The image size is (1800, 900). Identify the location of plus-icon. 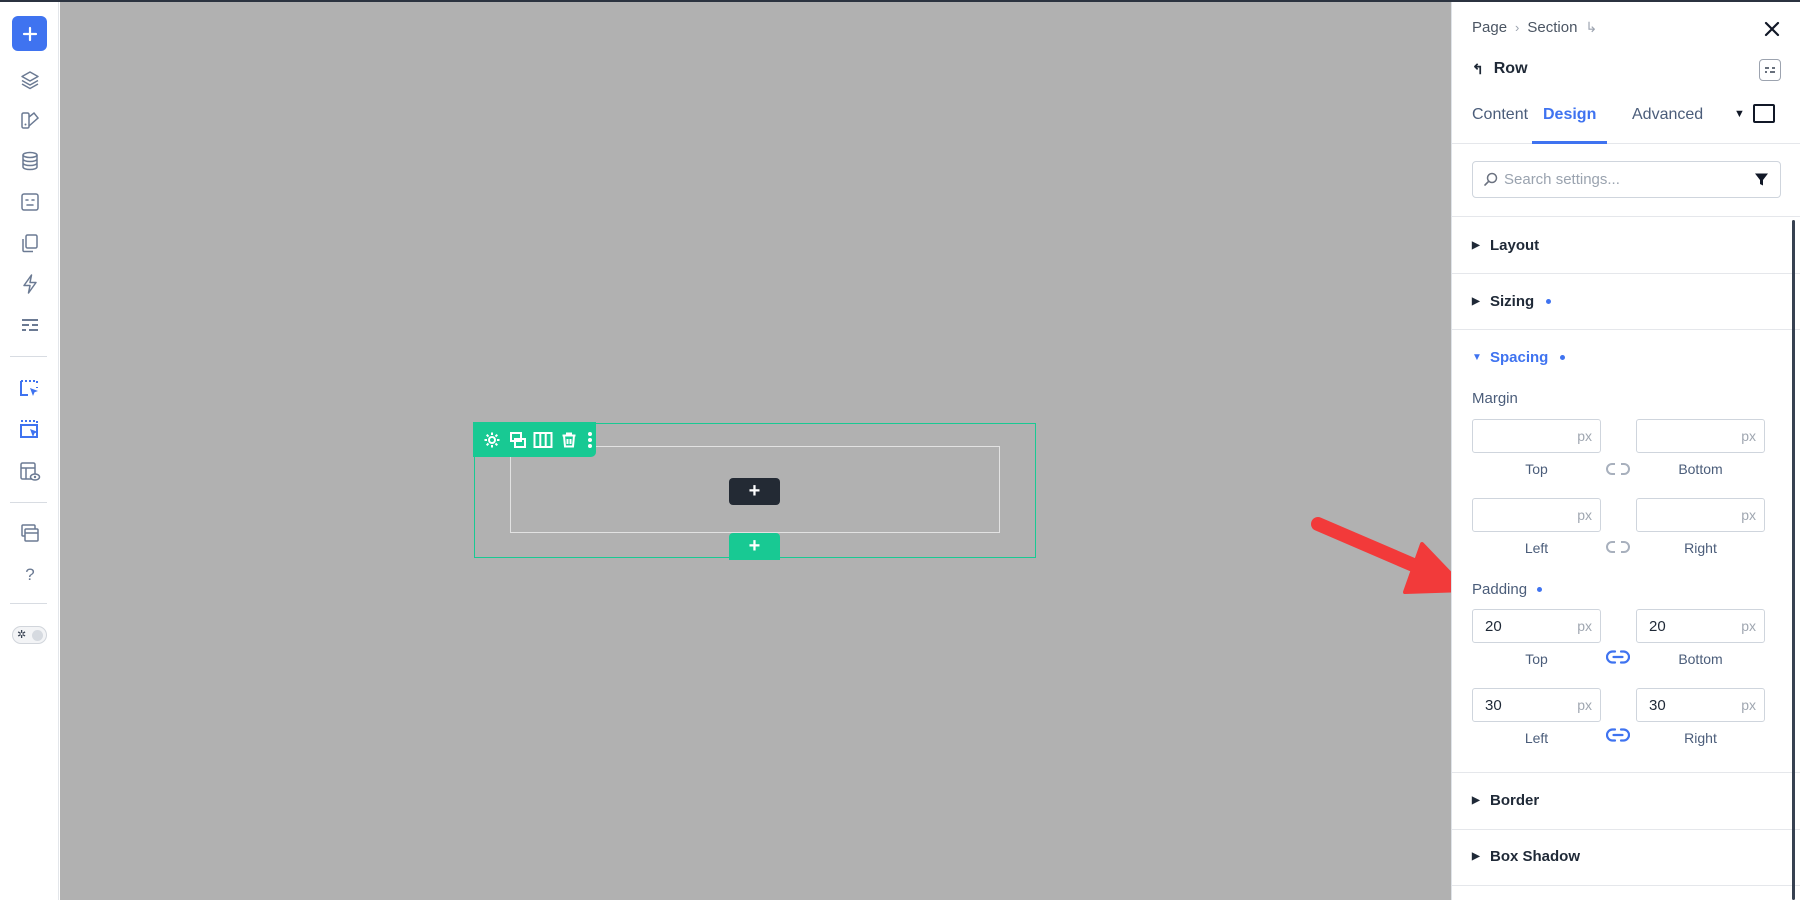
(29, 33).